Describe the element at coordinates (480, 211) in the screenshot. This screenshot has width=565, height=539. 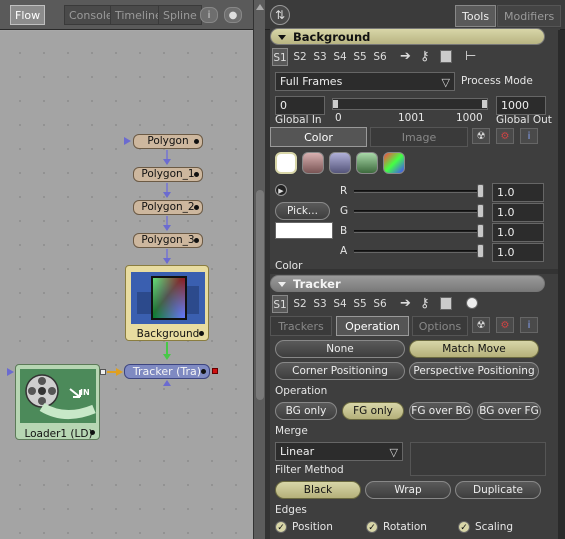
I see `channel-g-knob` at that location.